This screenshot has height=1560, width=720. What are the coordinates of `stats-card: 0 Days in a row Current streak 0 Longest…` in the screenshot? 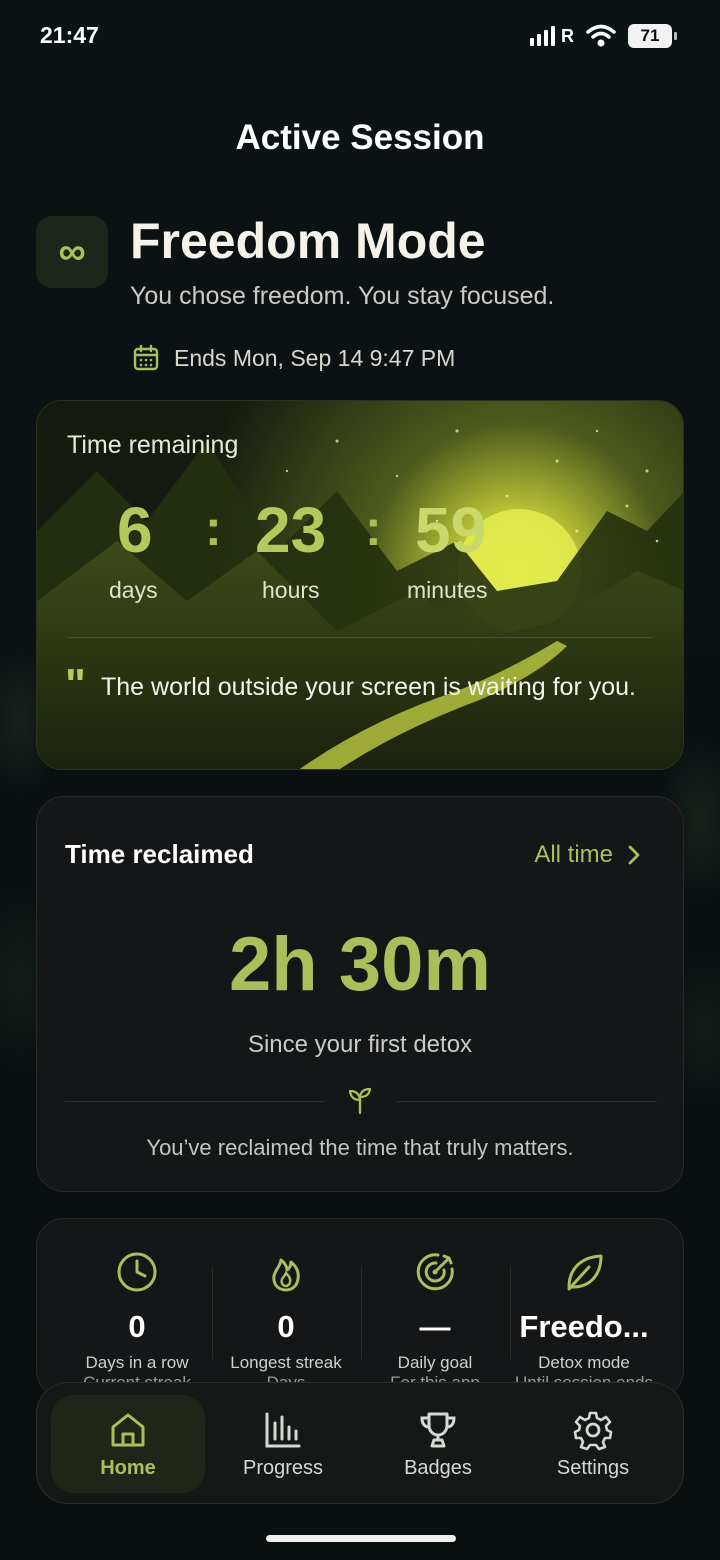 It's located at (360, 1308).